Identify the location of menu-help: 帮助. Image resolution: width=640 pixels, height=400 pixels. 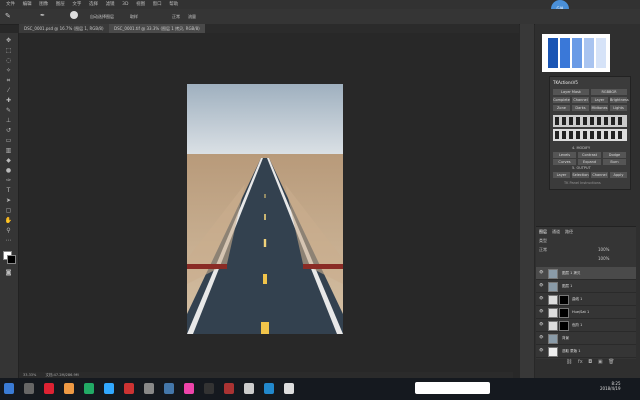
(173, 4).